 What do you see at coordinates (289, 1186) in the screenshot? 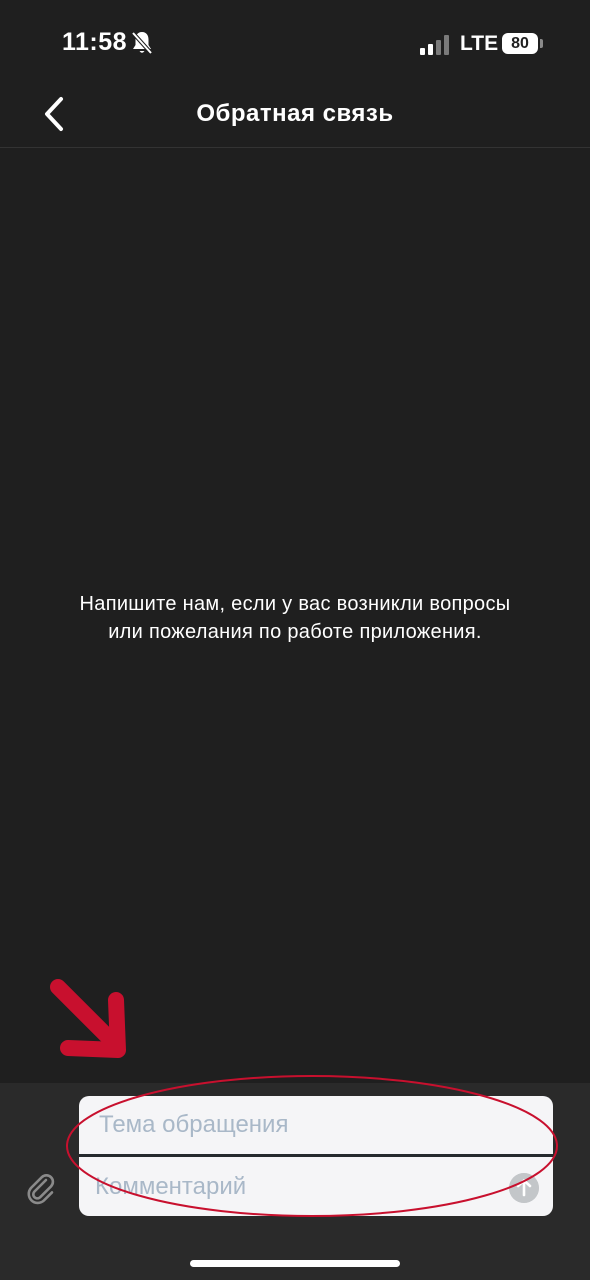
I see `comment-field` at bounding box center [289, 1186].